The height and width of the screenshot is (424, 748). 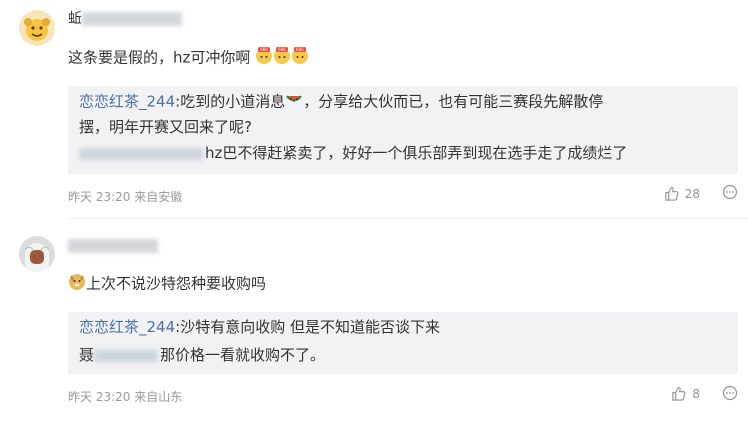 I want to click on reply-text-3: hz巴不得赶紧卖了，好好一个俱乐部弄到现在选手走了成绩烂了, so click(x=416, y=153).